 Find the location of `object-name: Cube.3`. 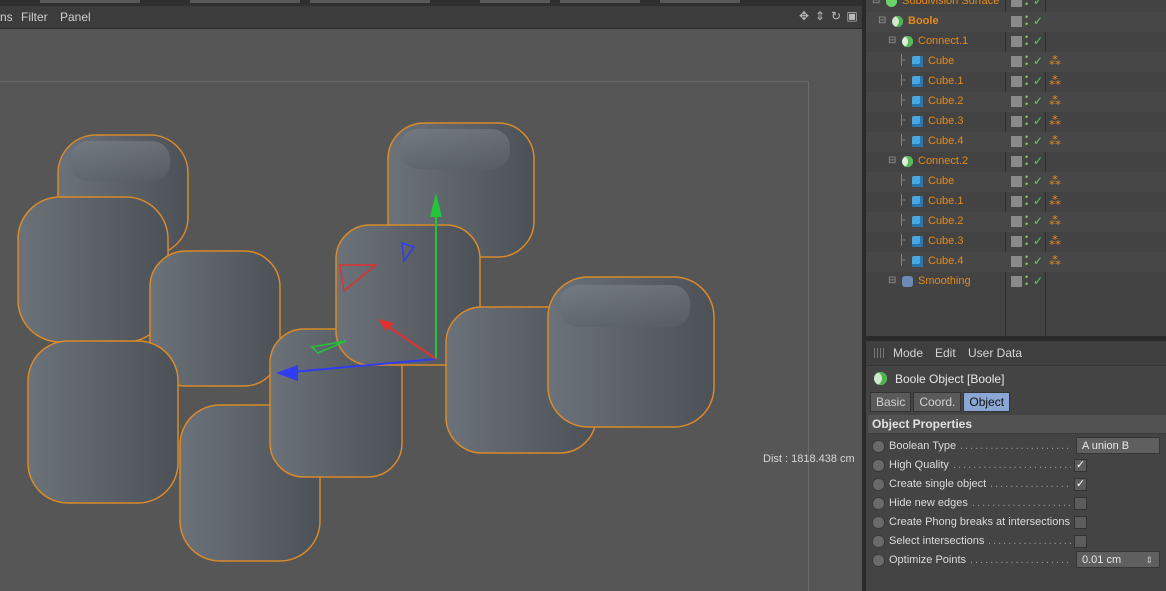

object-name: Cube.3 is located at coordinates (945, 241).